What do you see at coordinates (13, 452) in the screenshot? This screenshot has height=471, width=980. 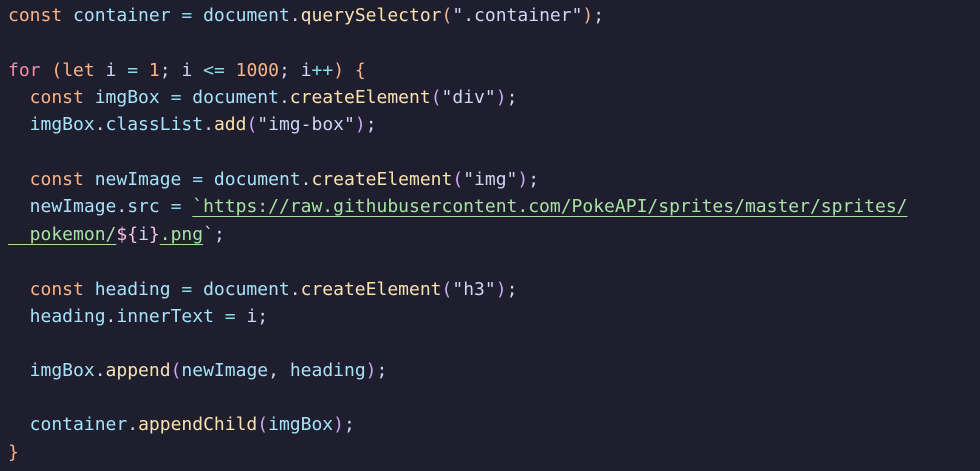 I see `code-line: }` at bounding box center [13, 452].